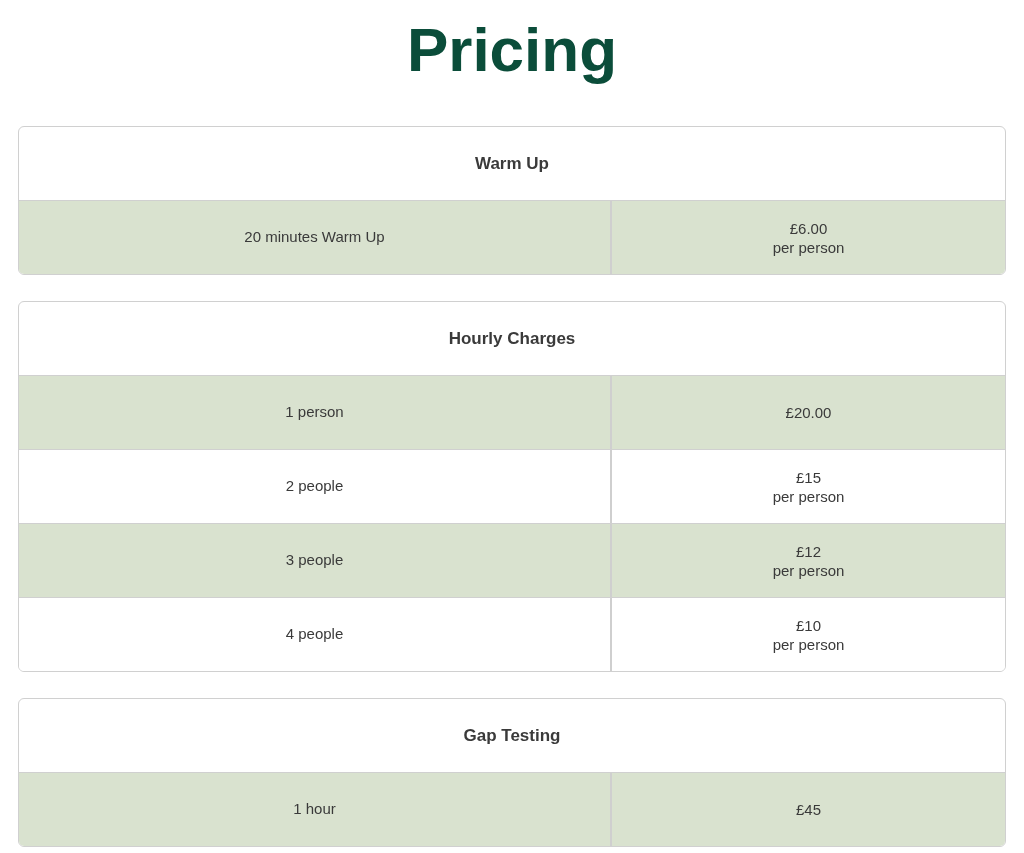 This screenshot has width=1024, height=853. I want to click on item-label: 1 hour, so click(314, 809).